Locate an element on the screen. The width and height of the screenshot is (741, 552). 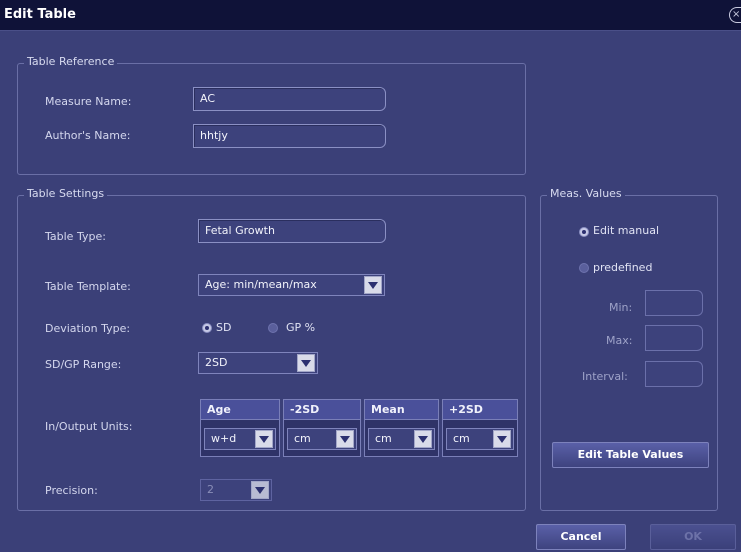
unit-header-age: Age is located at coordinates (240, 410).